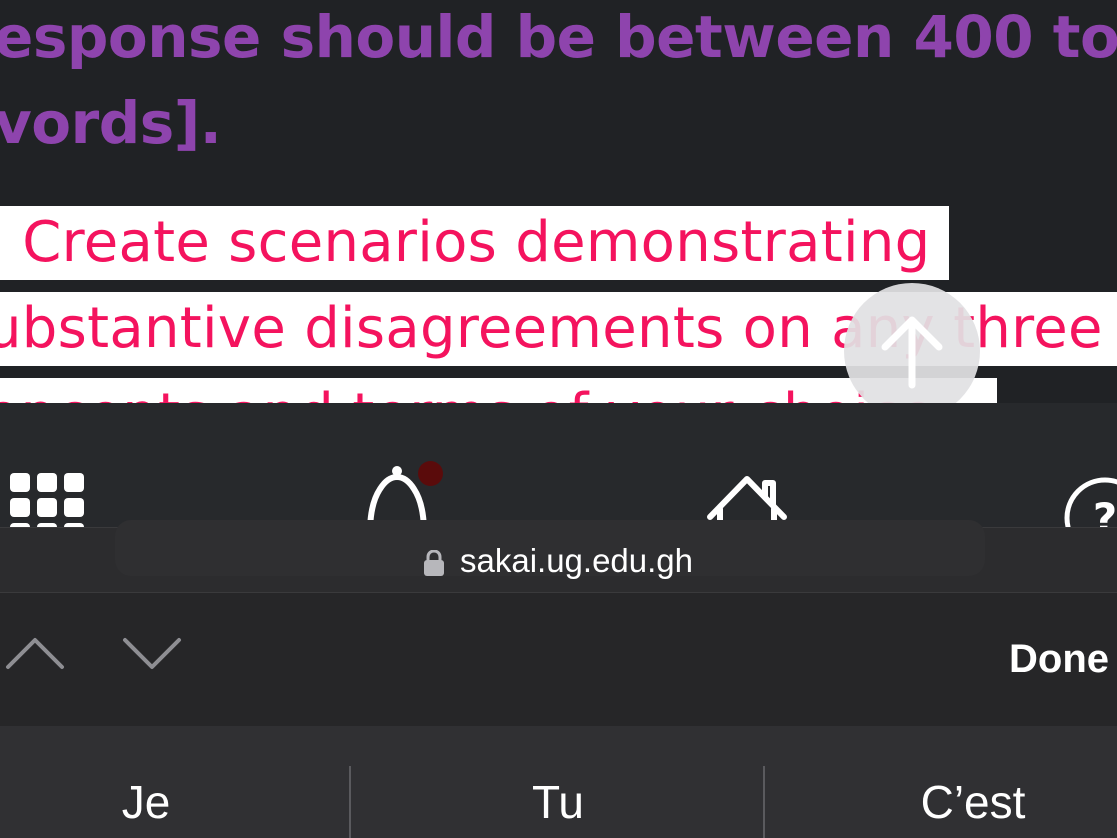 The height and width of the screenshot is (838, 1117). Describe the element at coordinates (111, 123) in the screenshot. I see `instruction-line-2: vords].` at that location.